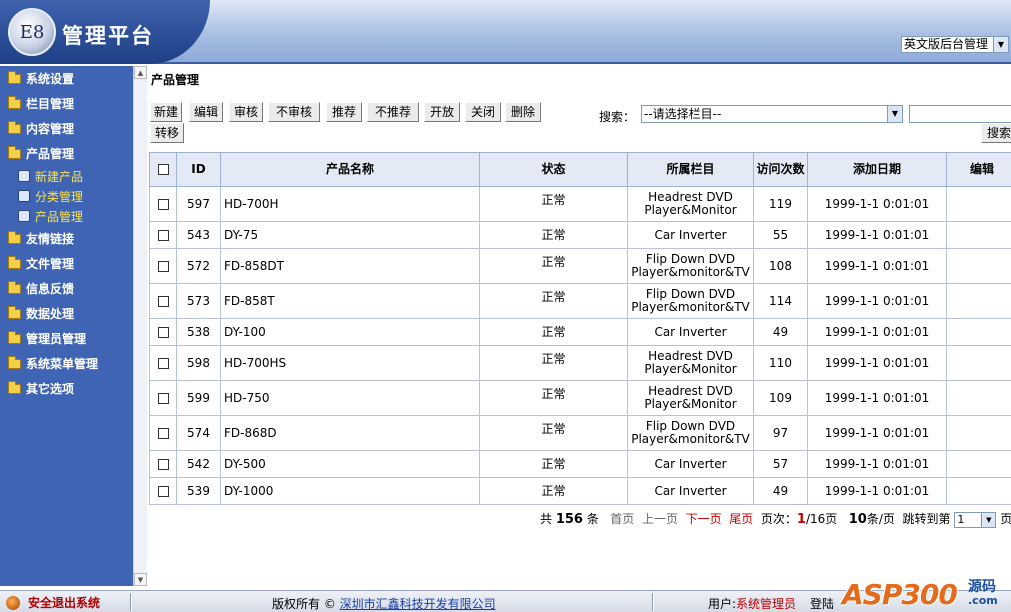 This screenshot has height=612, width=1011. Describe the element at coordinates (140, 326) in the screenshot. I see `vertical-scrollbar: ▲ ▼` at that location.